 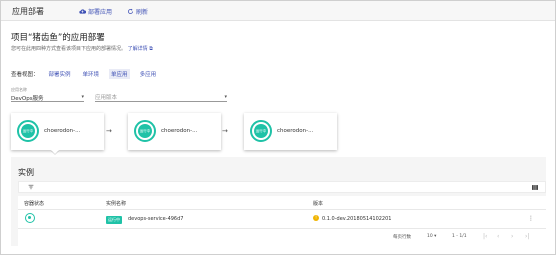 What do you see at coordinates (150, 49) in the screenshot?
I see `external-link-icon: ⧉` at bounding box center [150, 49].